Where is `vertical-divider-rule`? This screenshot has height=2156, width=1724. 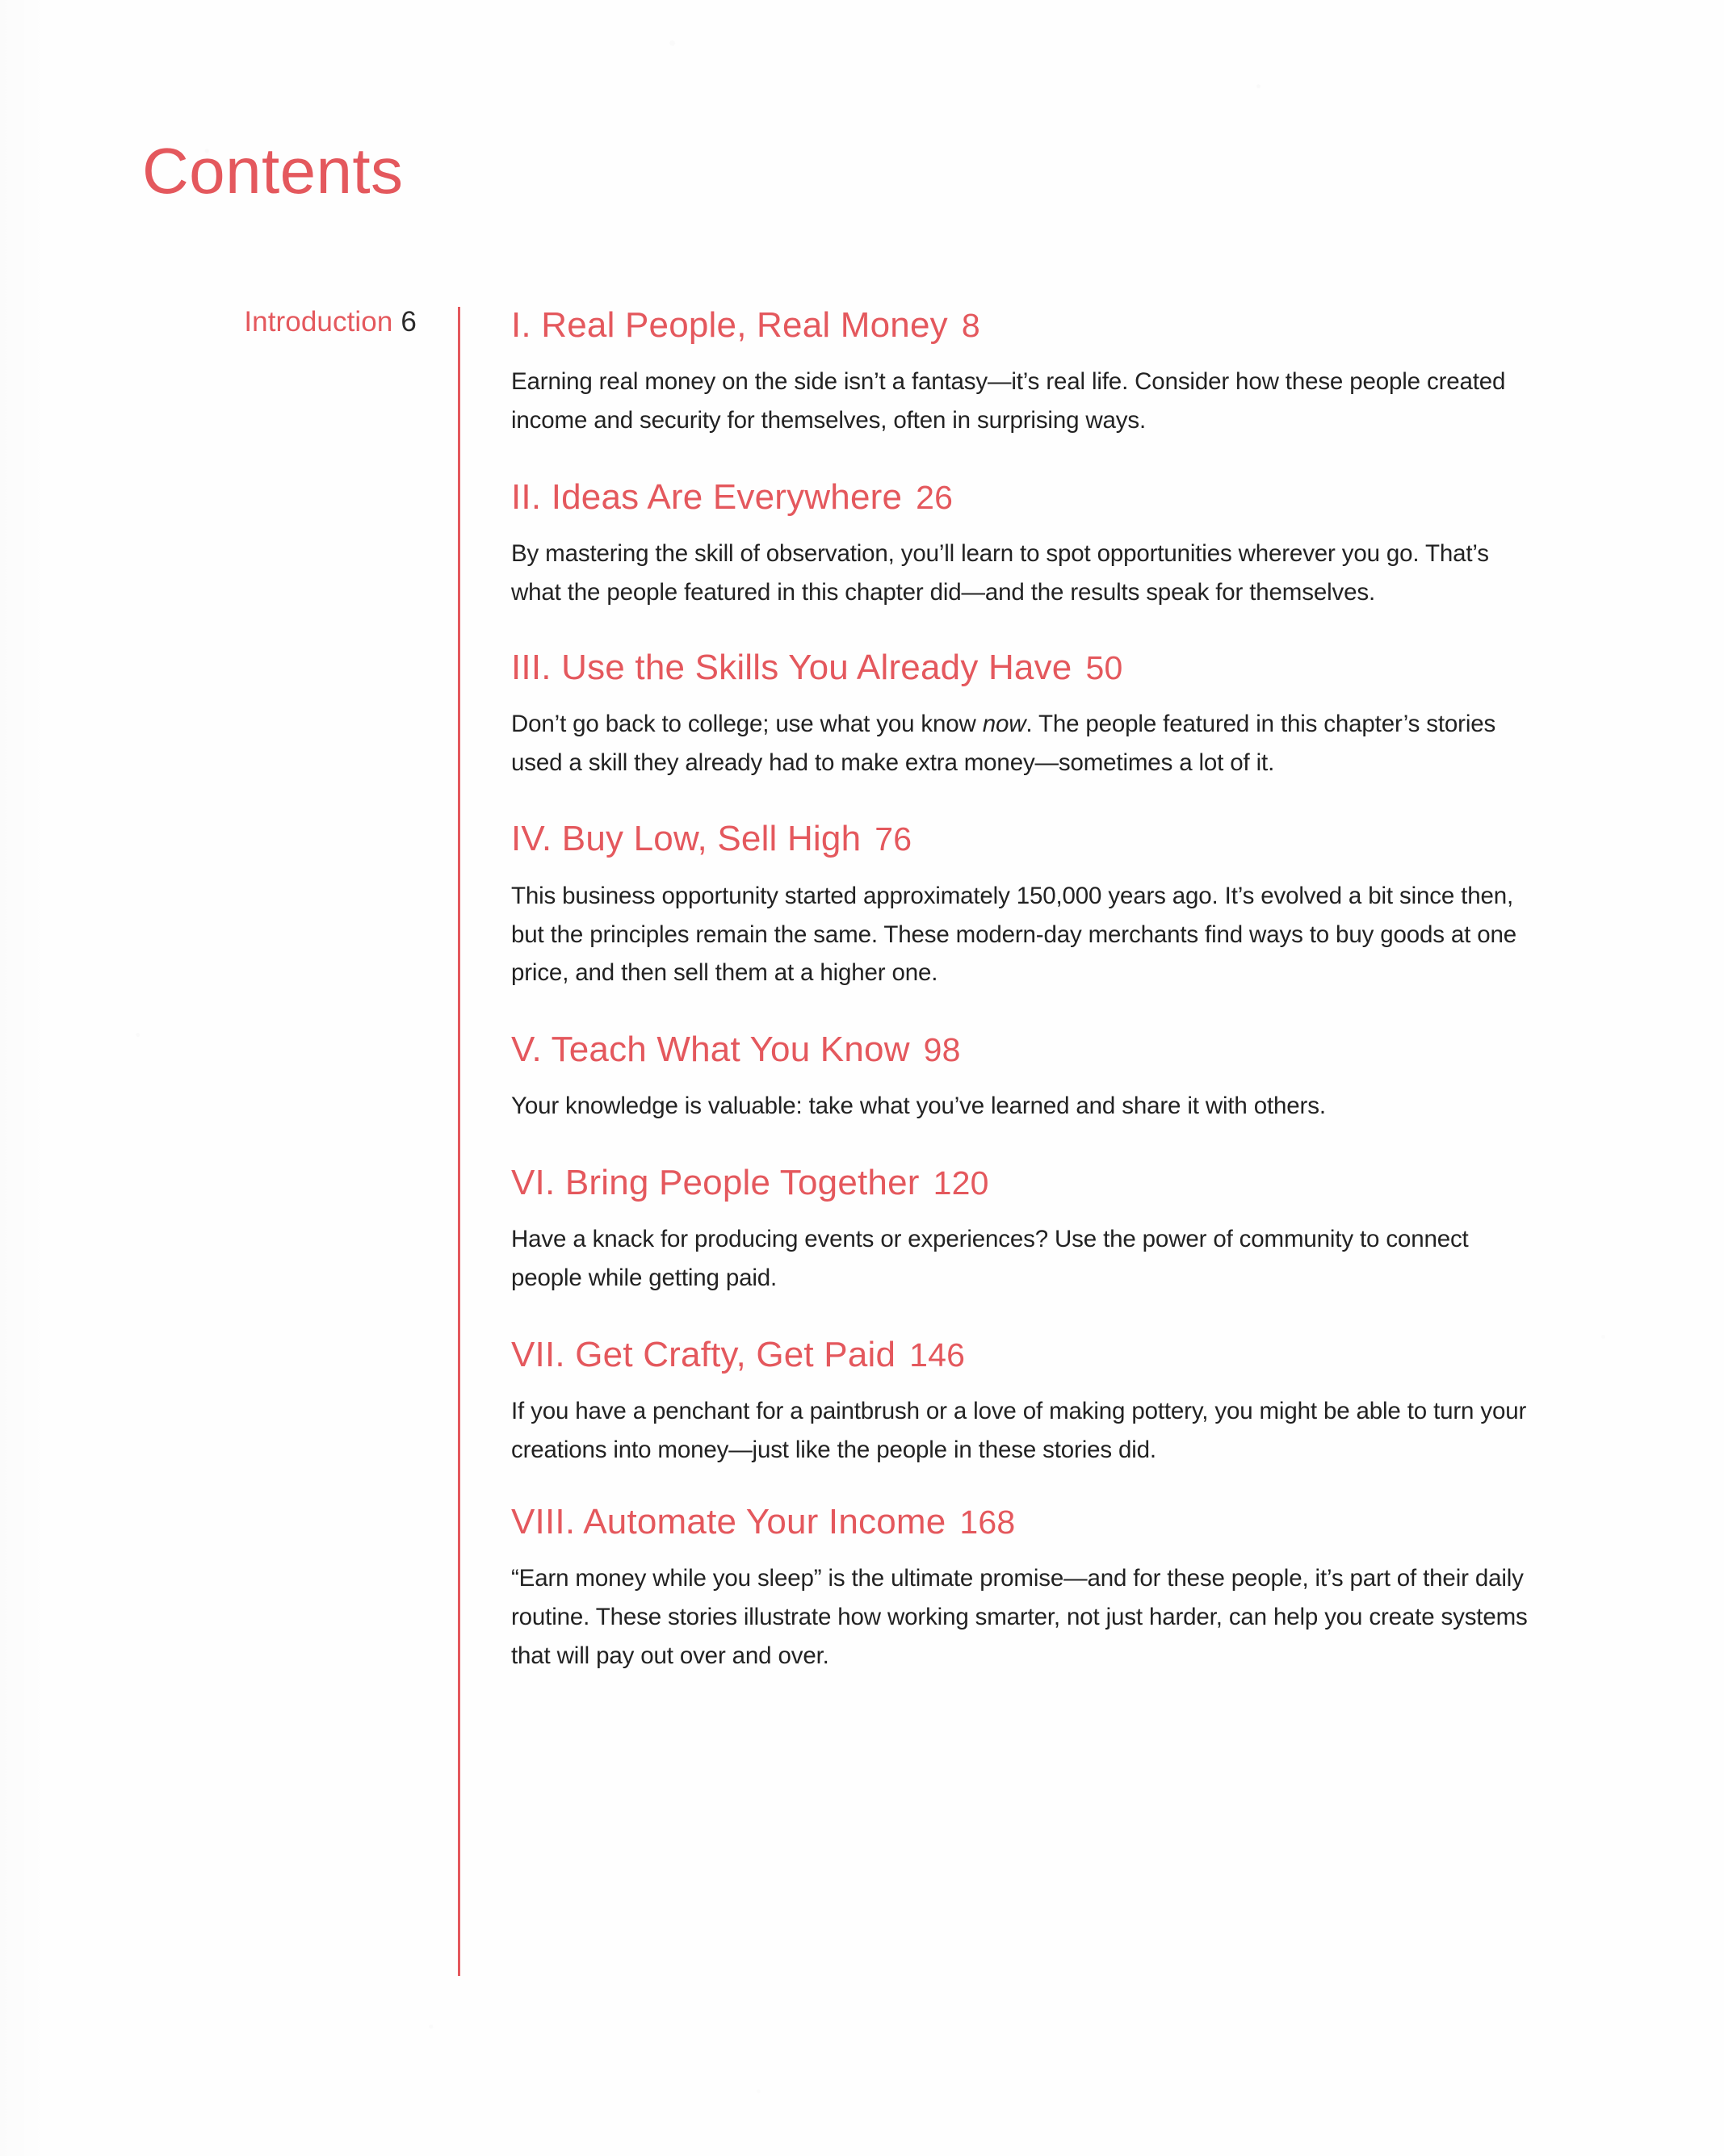 vertical-divider-rule is located at coordinates (459, 1141).